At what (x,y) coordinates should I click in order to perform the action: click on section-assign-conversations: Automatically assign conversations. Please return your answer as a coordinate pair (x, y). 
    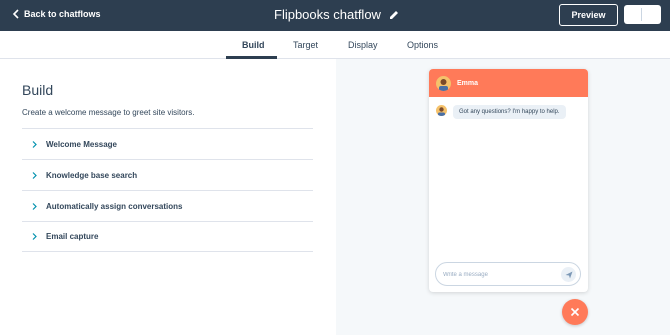
    Looking at the image, I should click on (167, 205).